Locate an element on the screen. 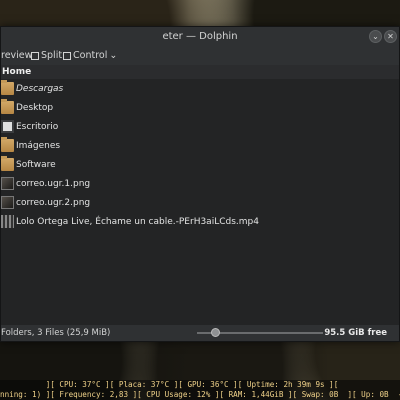  window-title: eter — Dolphin is located at coordinates (200, 36).